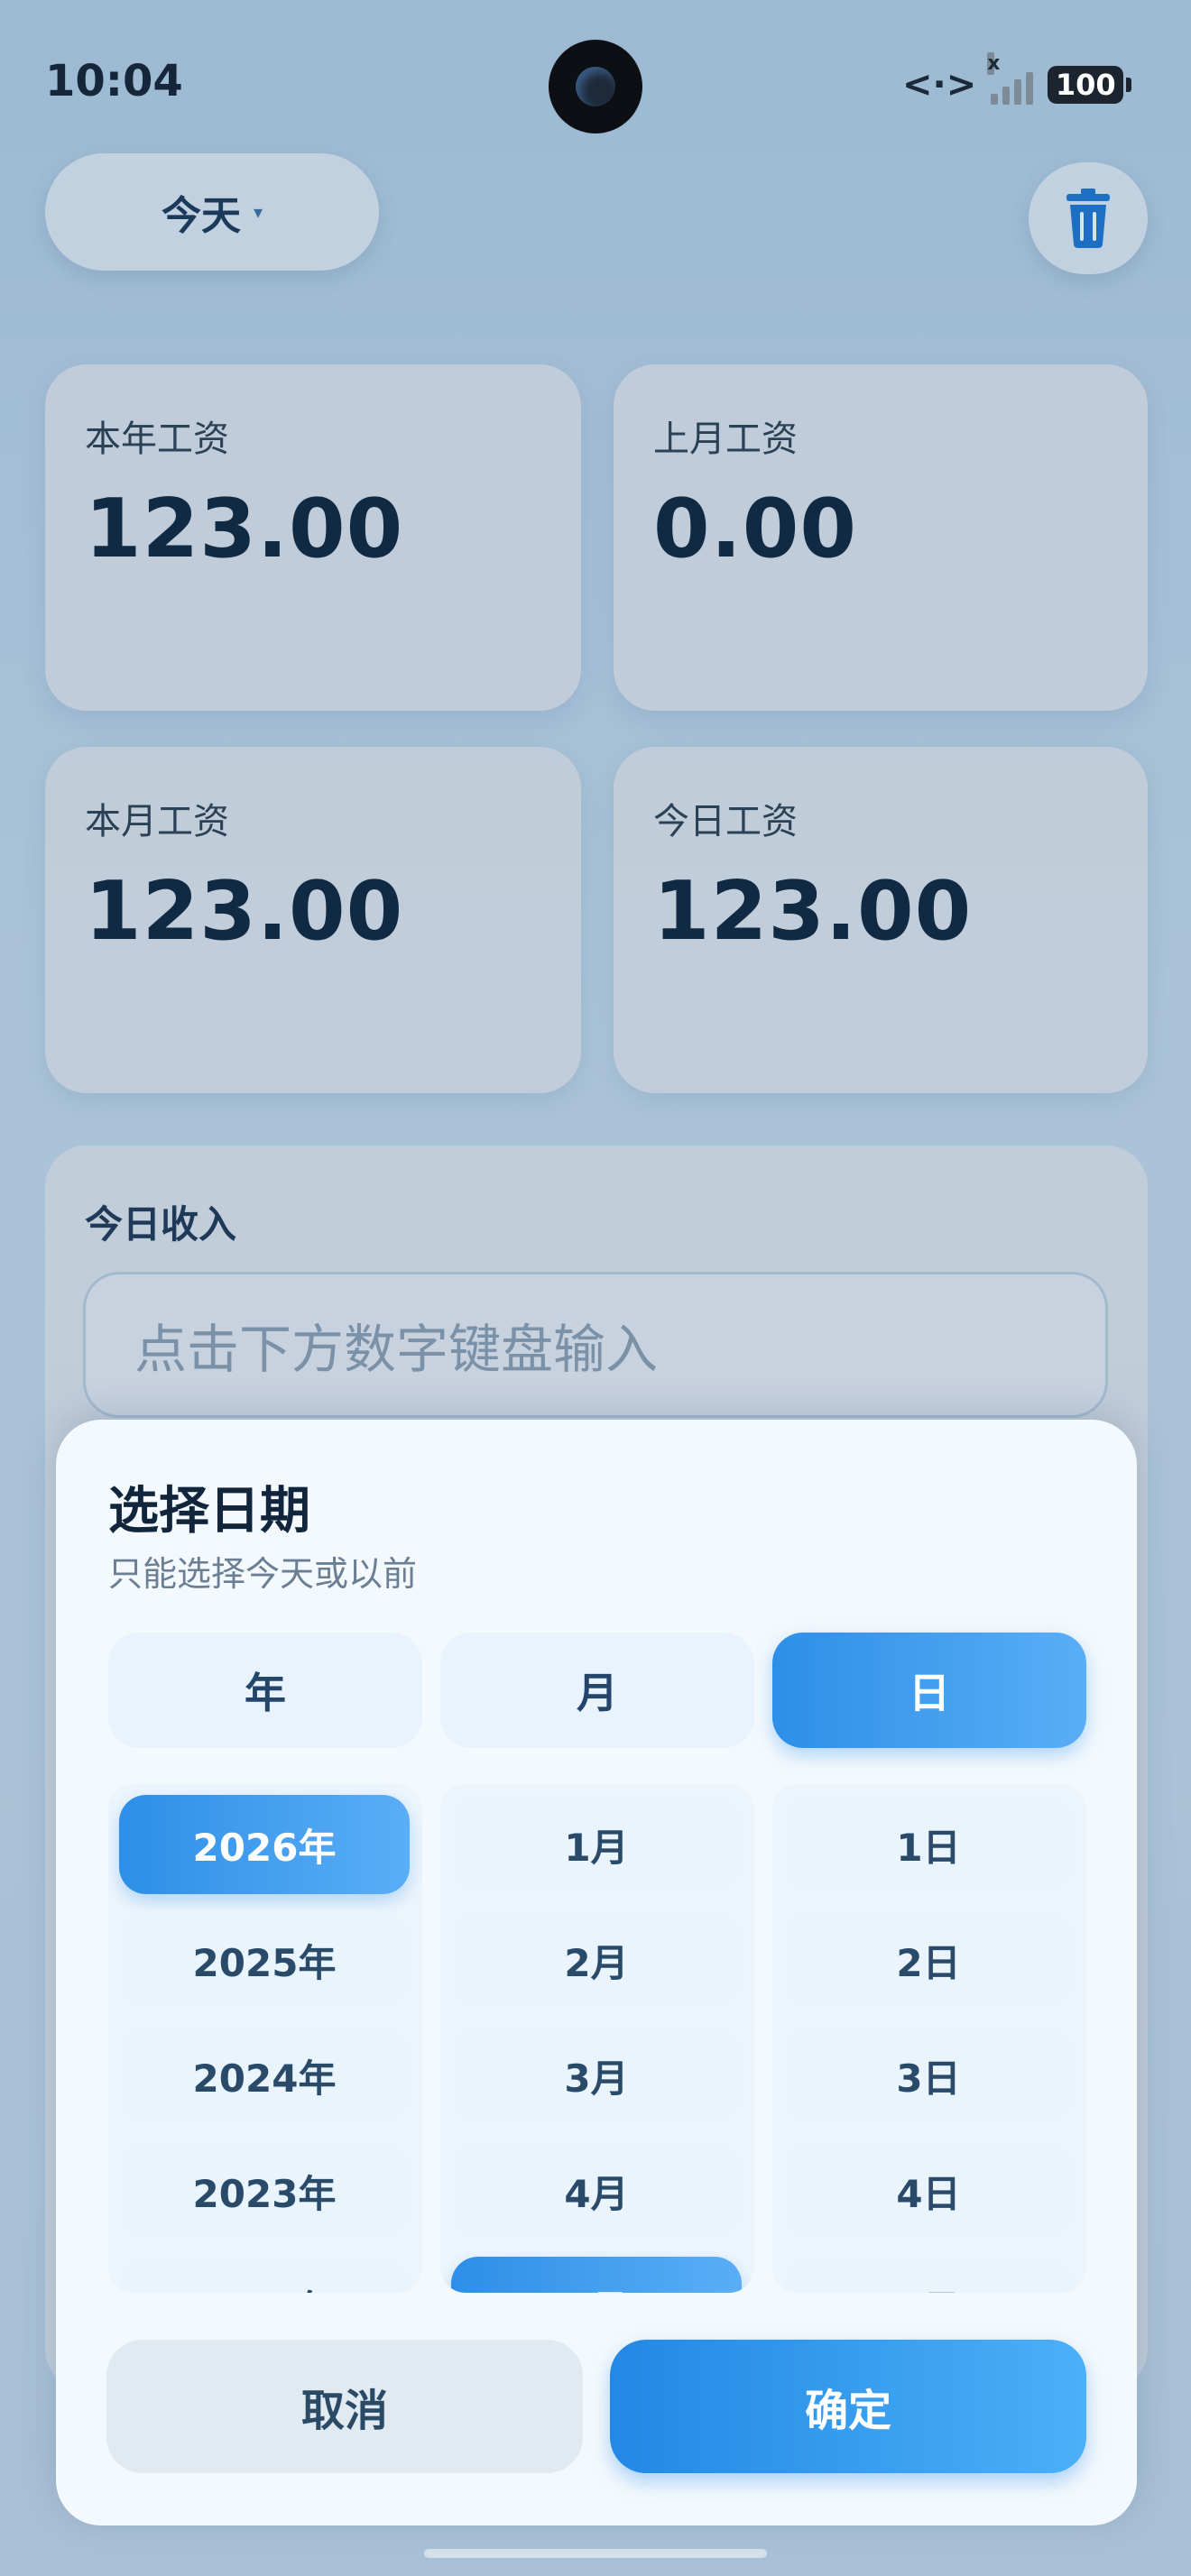  What do you see at coordinates (1090, 85) in the screenshot?
I see `battery-indicator: 100` at bounding box center [1090, 85].